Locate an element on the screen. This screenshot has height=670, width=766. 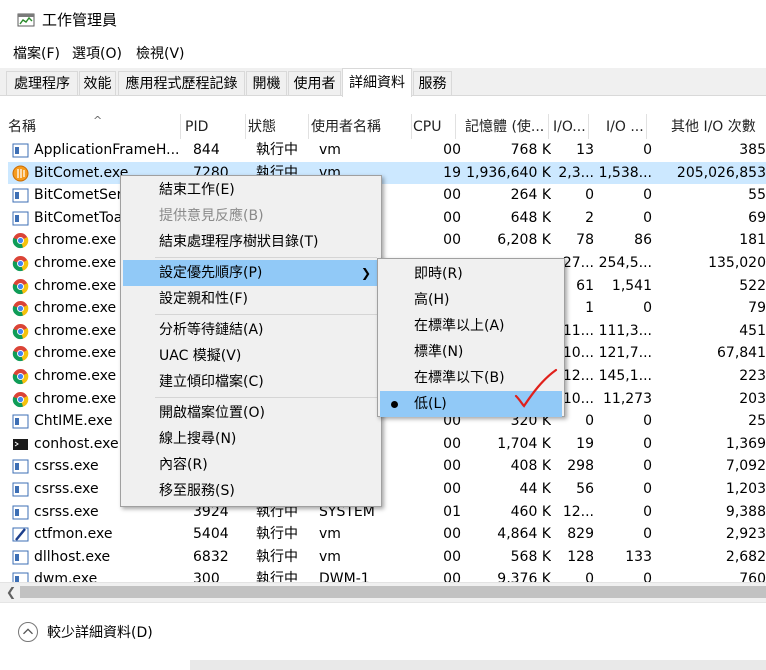
cell-other: 79 is located at coordinates (757, 308).